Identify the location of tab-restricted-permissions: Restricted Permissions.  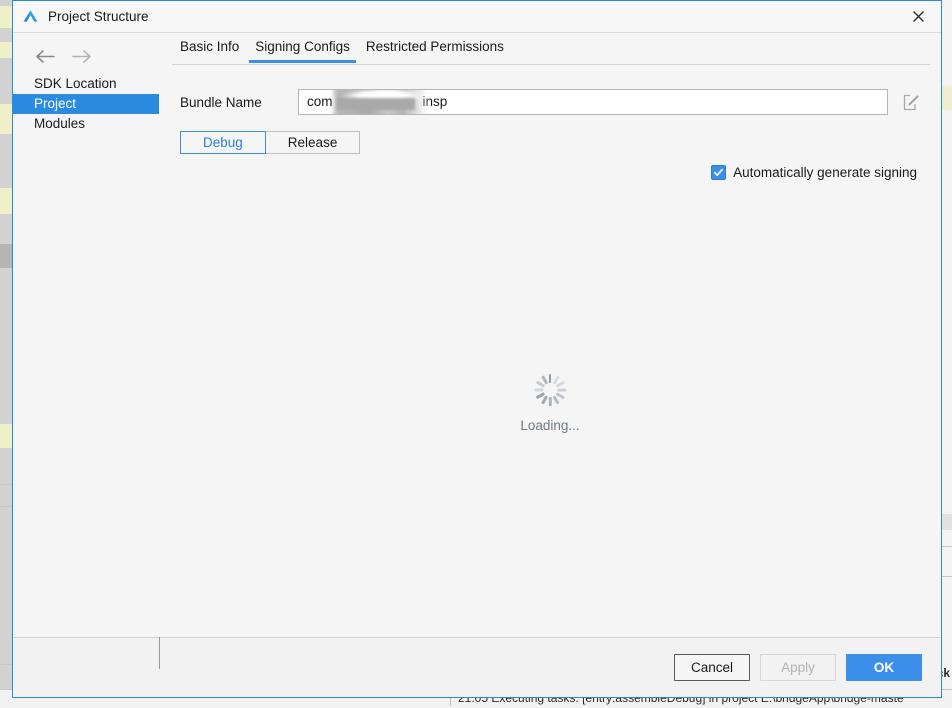
(435, 48).